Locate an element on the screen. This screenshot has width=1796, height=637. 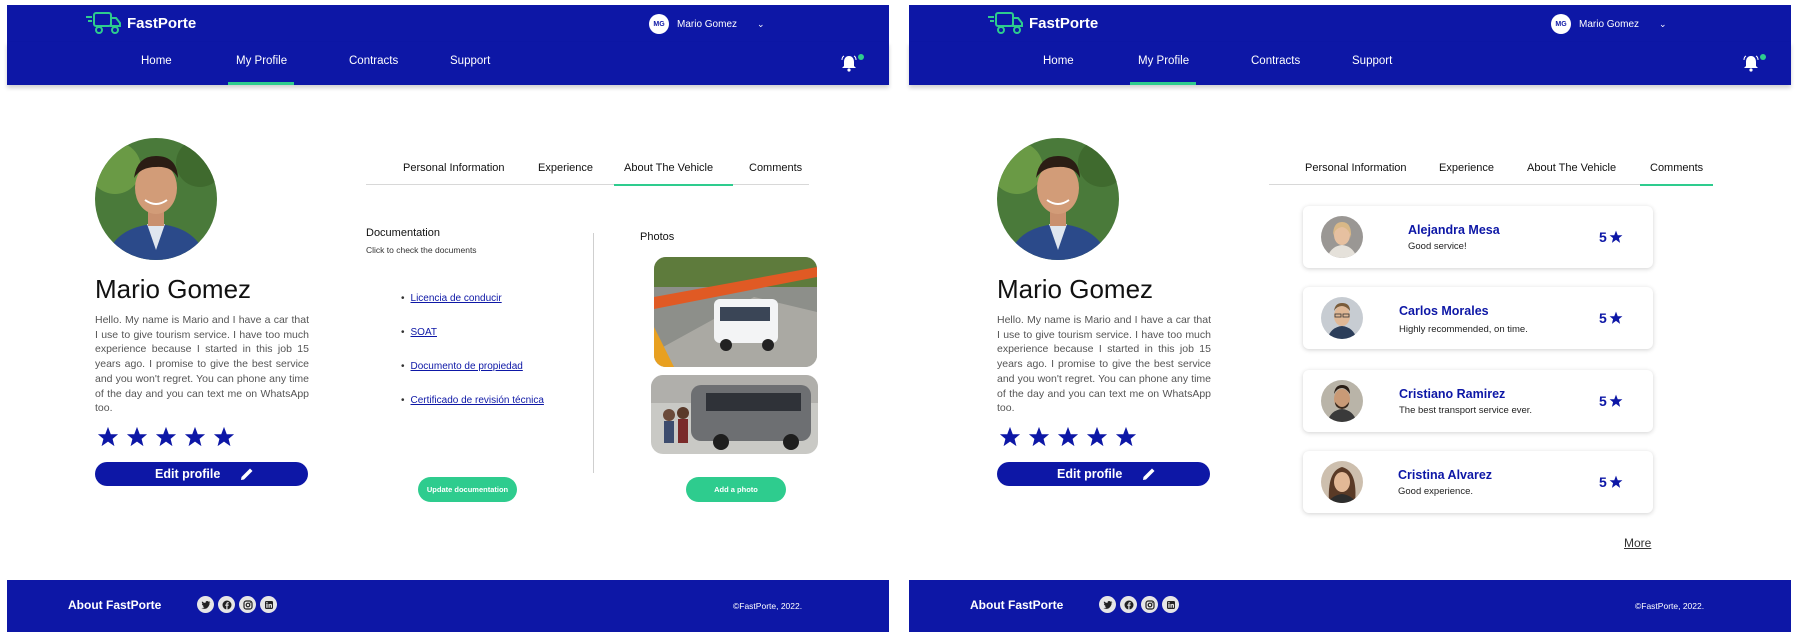
document-link: • SOAT is located at coordinates (419, 332).